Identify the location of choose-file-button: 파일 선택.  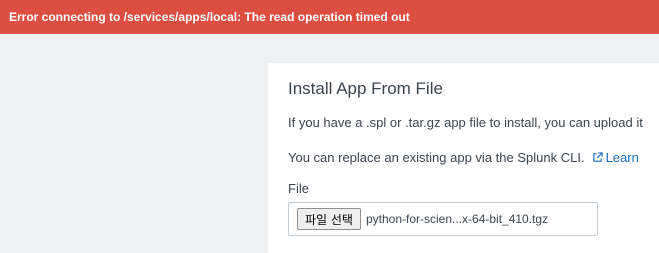
(329, 219).